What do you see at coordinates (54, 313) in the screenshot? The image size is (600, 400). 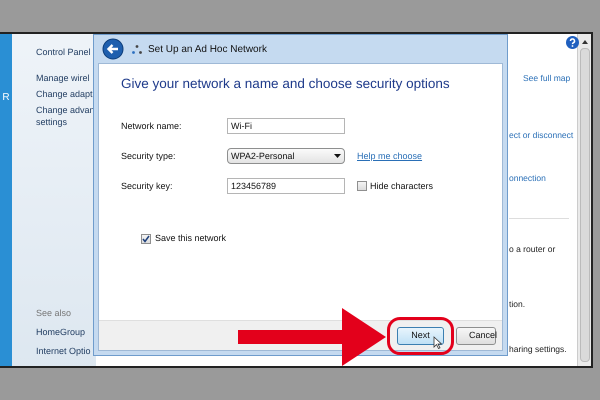 I see `see-also-heading: See also` at bounding box center [54, 313].